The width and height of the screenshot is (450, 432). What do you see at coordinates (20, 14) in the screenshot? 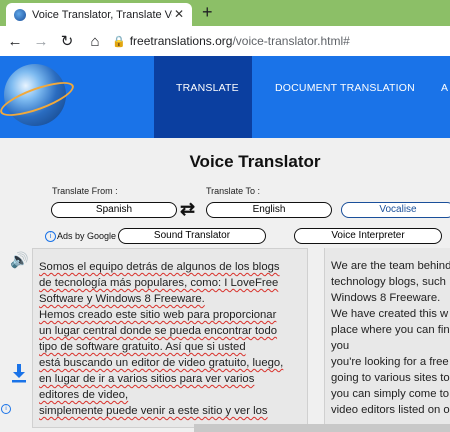
I see `site-favicon-icon` at bounding box center [20, 14].